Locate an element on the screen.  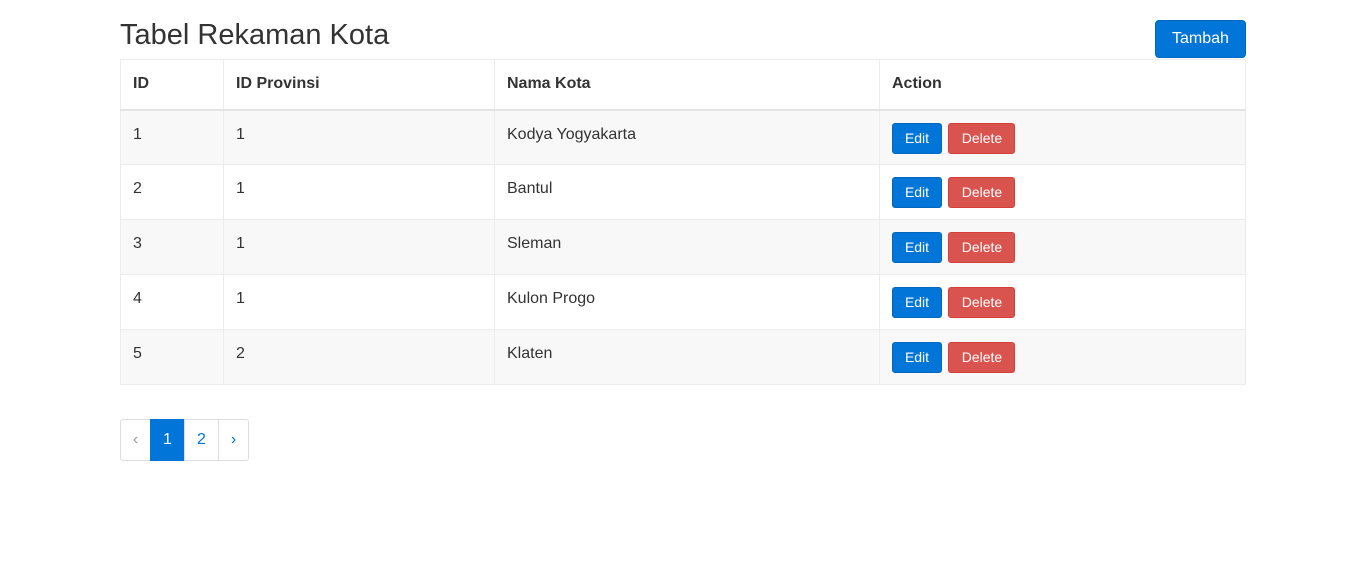
table-header-row: ID ID Provinsi Nama Kota Action is located at coordinates (683, 85).